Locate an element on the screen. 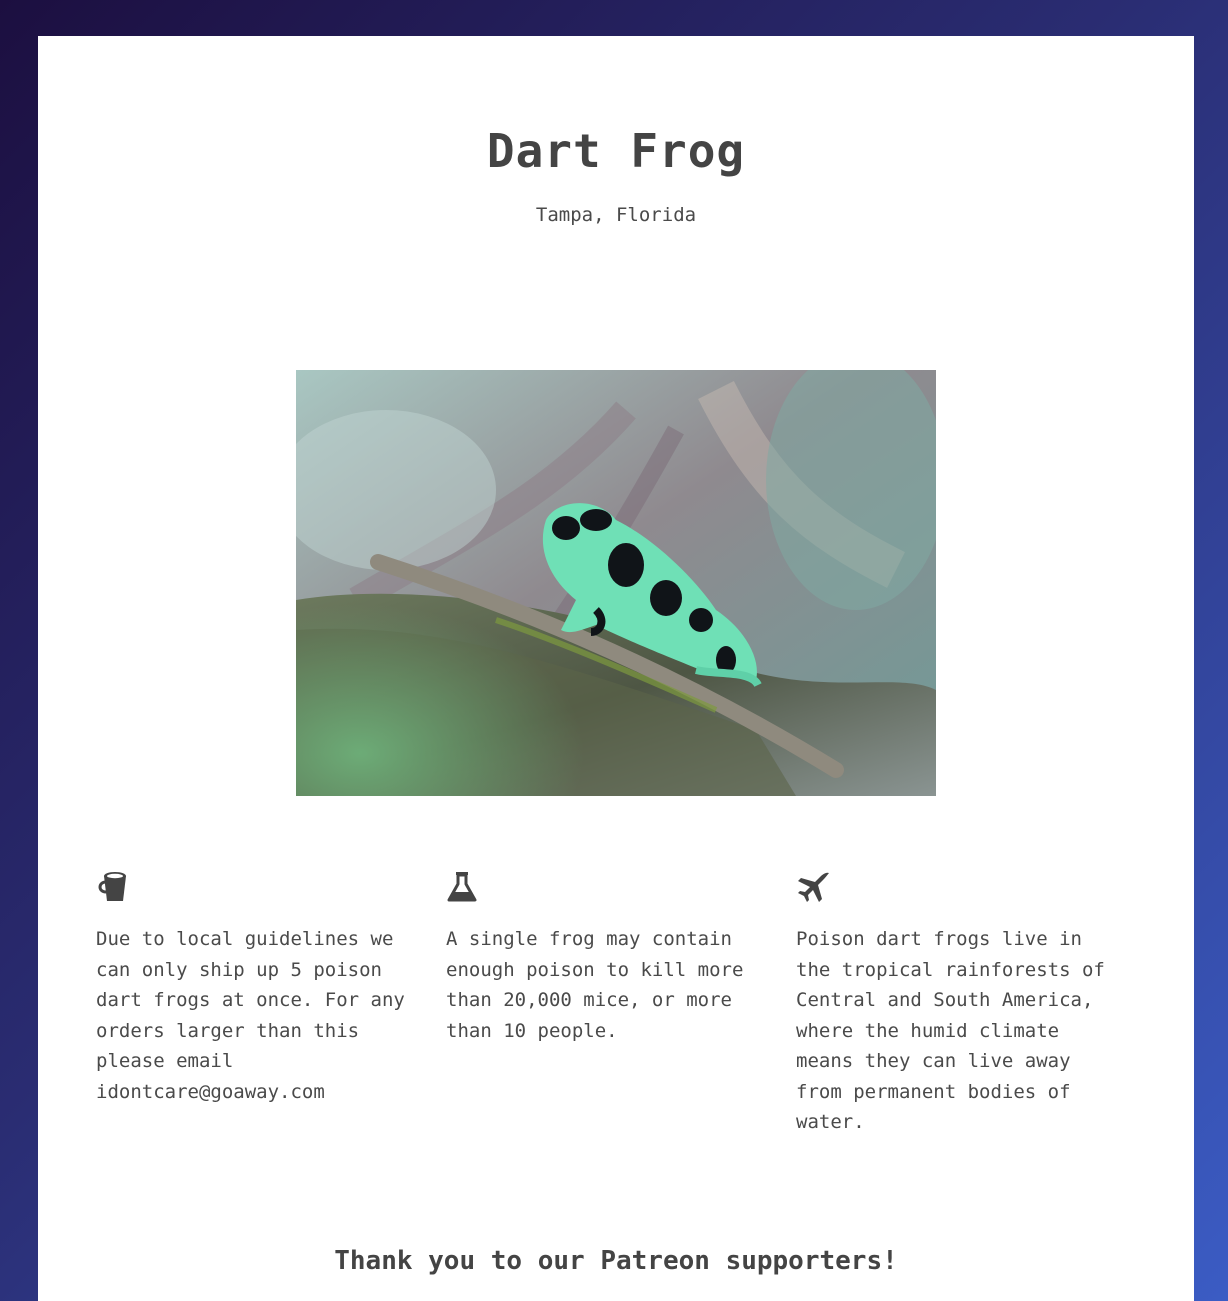  plane-icon is located at coordinates (814, 887).